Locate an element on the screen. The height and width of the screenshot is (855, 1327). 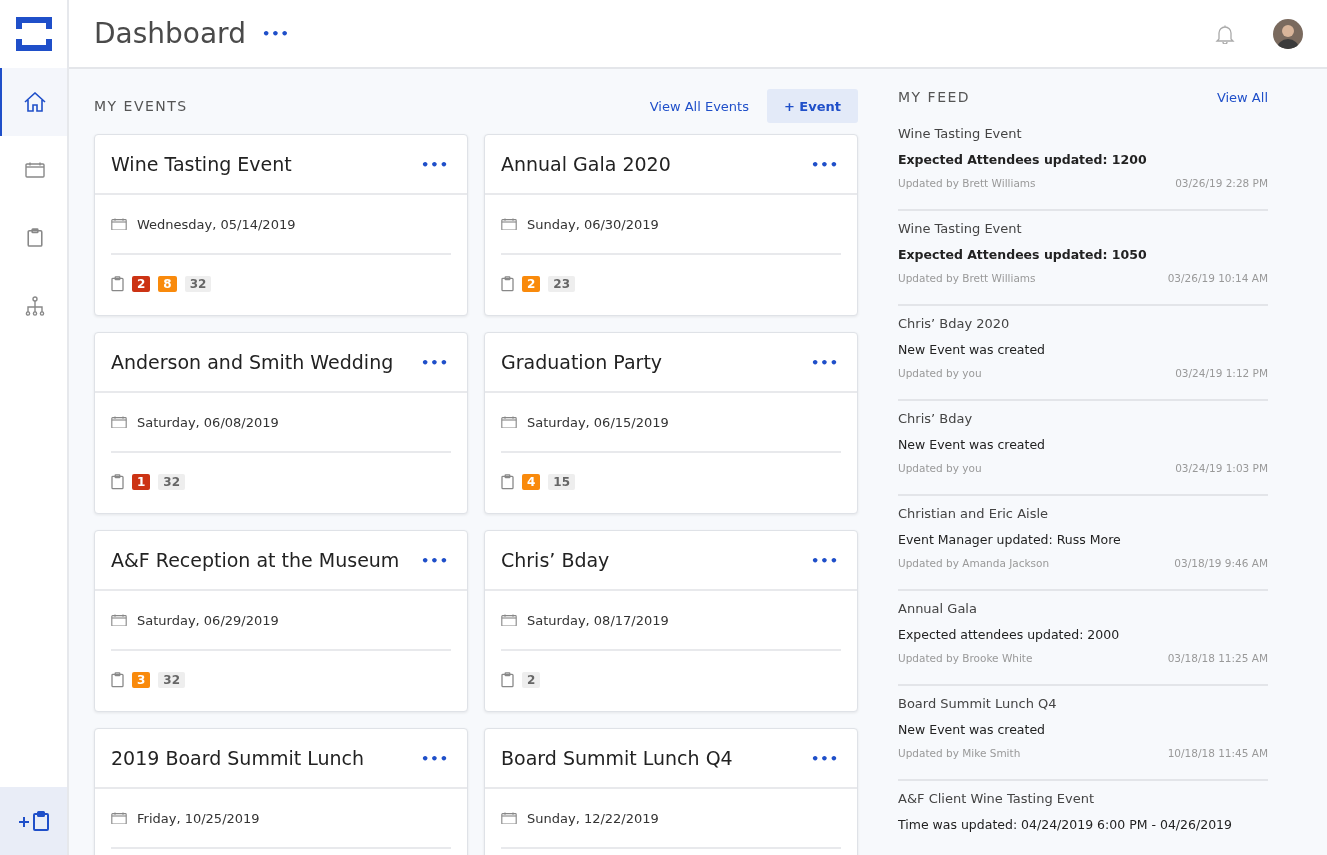
page-title: Dashboard is located at coordinates (170, 33).